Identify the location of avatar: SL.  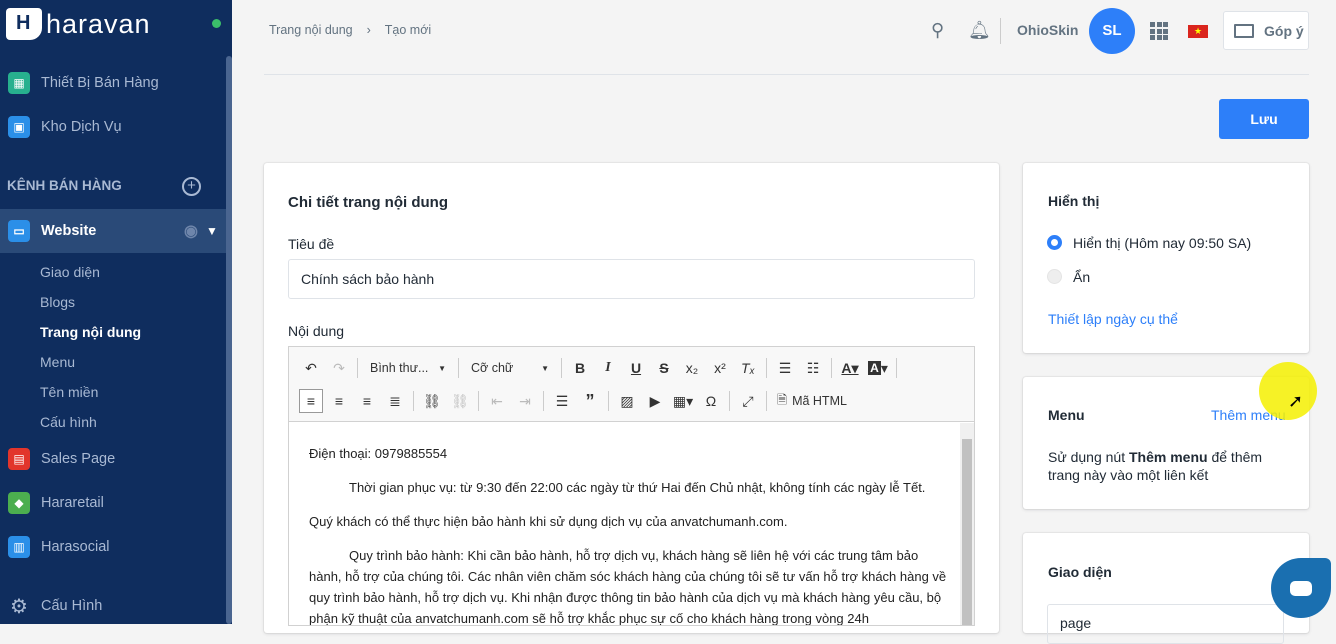
(1112, 31).